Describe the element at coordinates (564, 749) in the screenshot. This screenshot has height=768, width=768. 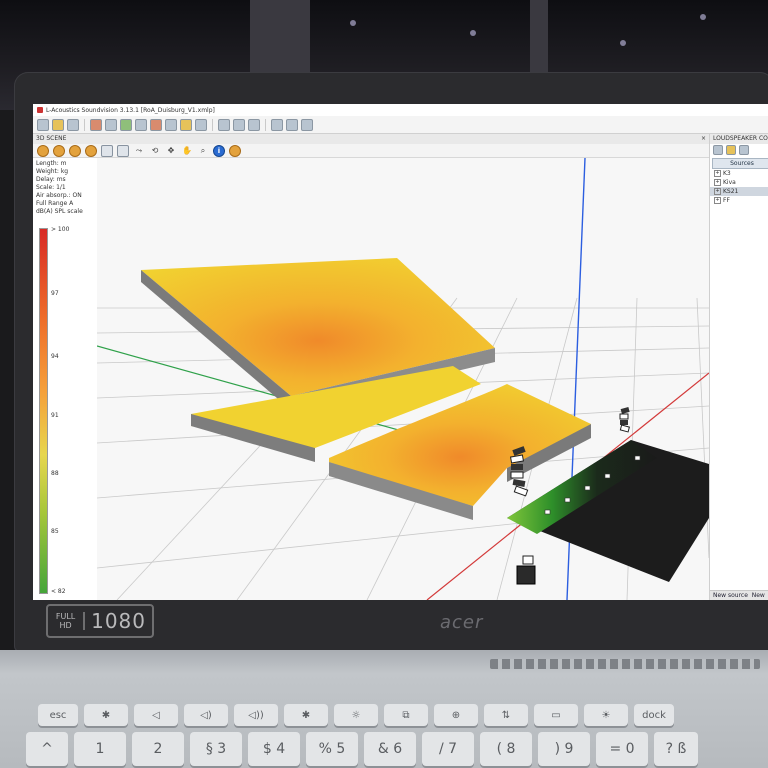
I see `key: ) 9` at that location.